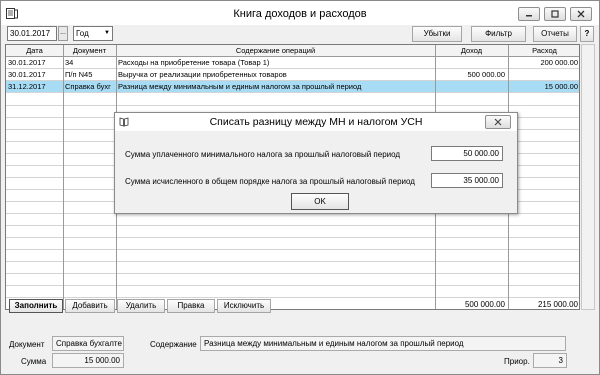 The width and height of the screenshot is (600, 375). I want to click on minimize-button, so click(529, 14).